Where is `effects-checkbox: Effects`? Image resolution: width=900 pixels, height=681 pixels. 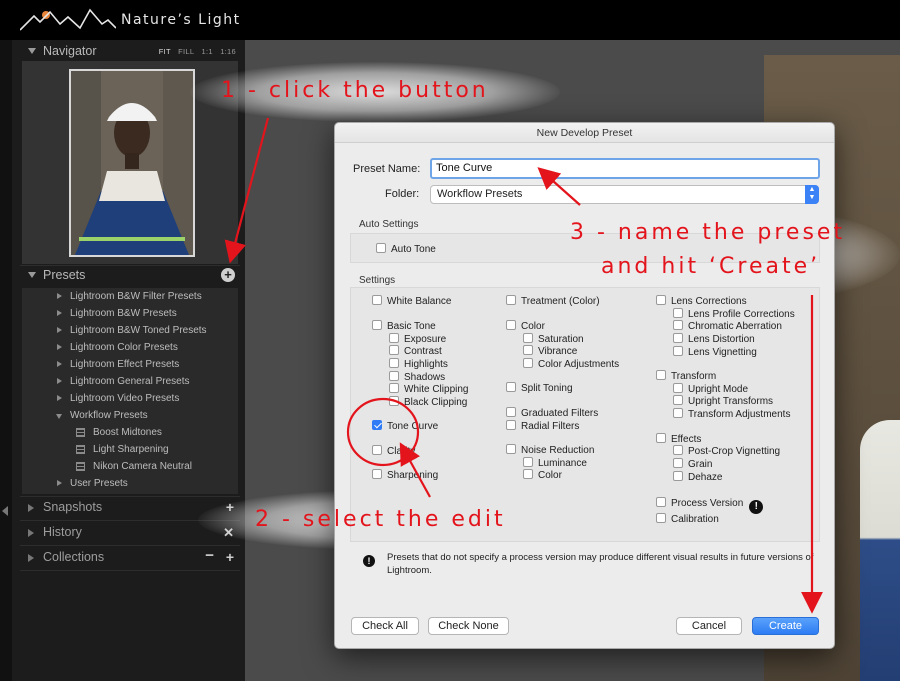
effects-checkbox: Effects is located at coordinates (678, 439).